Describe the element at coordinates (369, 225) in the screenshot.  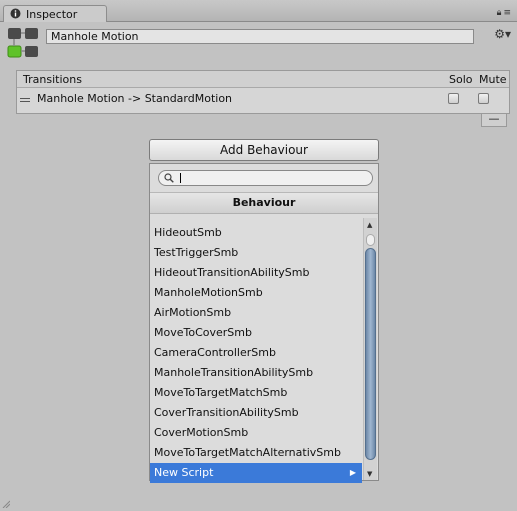
I see `scroll-up-icon: ▲` at that location.